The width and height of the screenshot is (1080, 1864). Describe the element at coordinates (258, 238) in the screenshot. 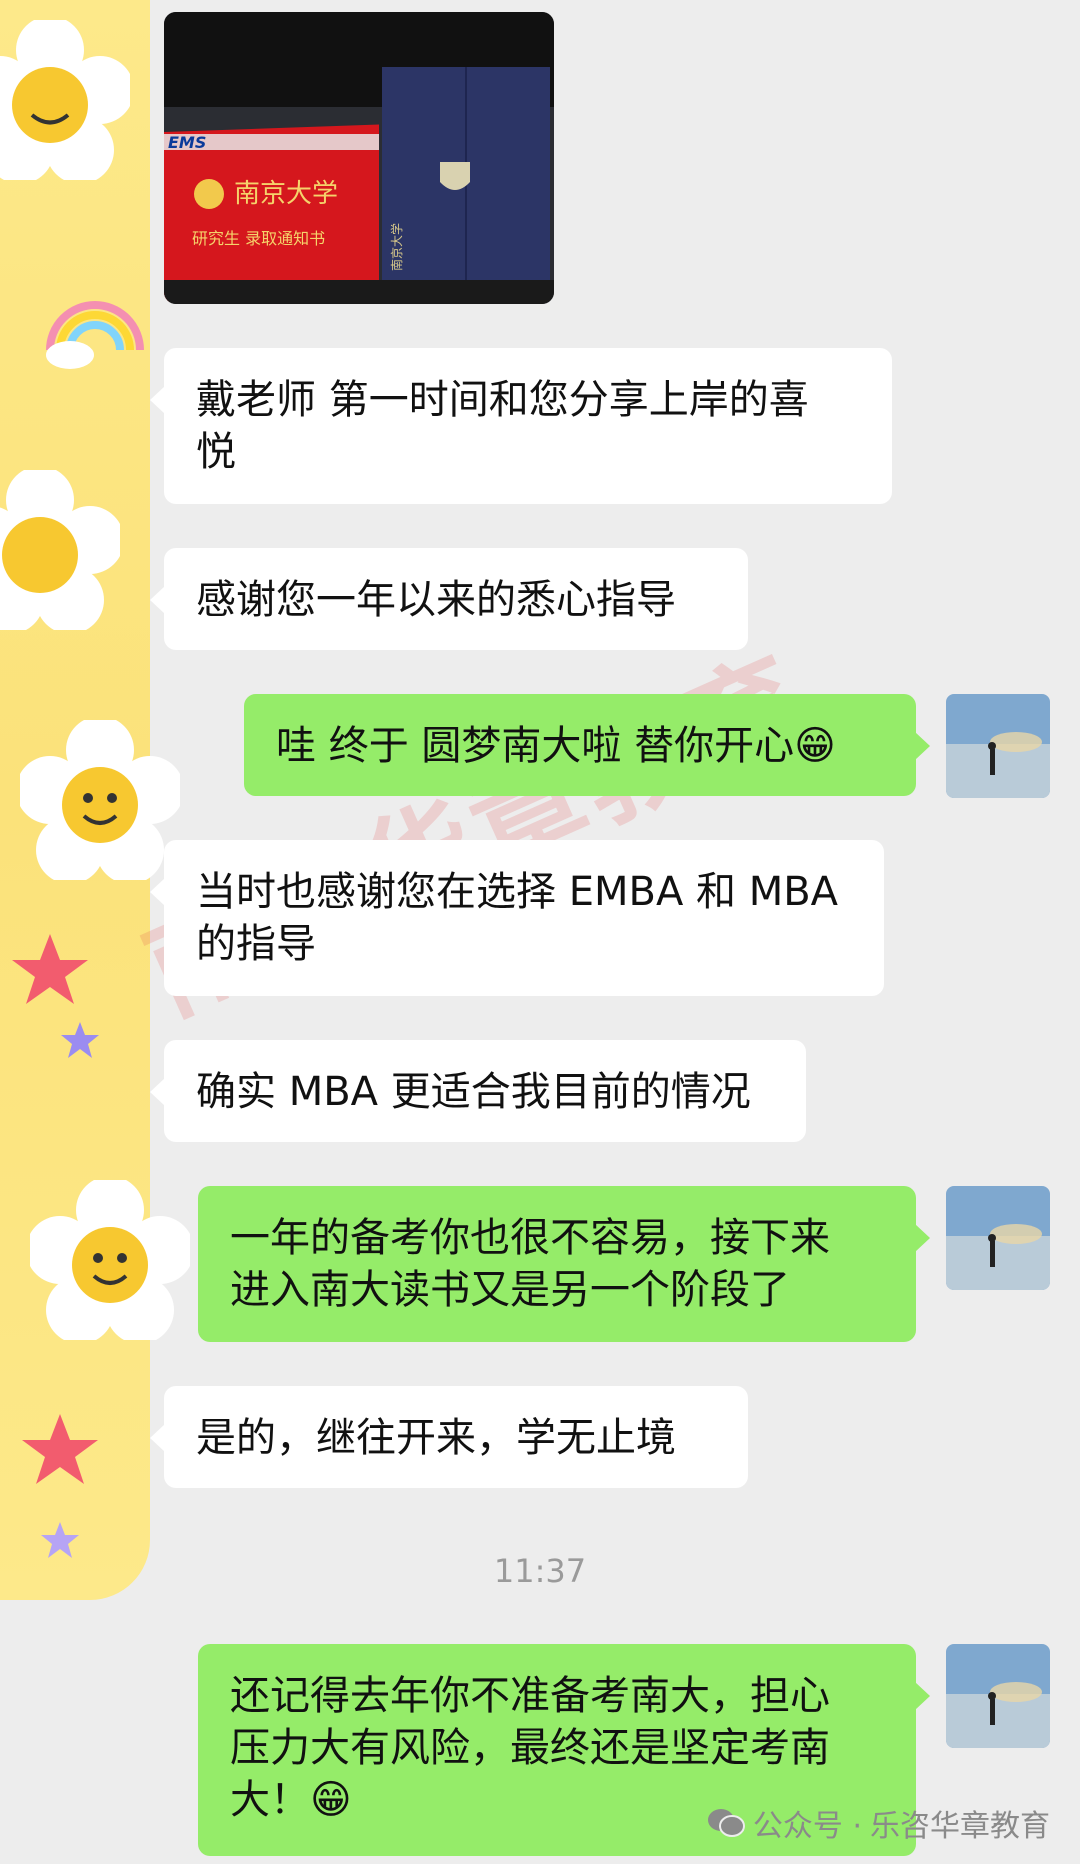

I see `letter-subtitle: 研究生 录取通知书` at that location.